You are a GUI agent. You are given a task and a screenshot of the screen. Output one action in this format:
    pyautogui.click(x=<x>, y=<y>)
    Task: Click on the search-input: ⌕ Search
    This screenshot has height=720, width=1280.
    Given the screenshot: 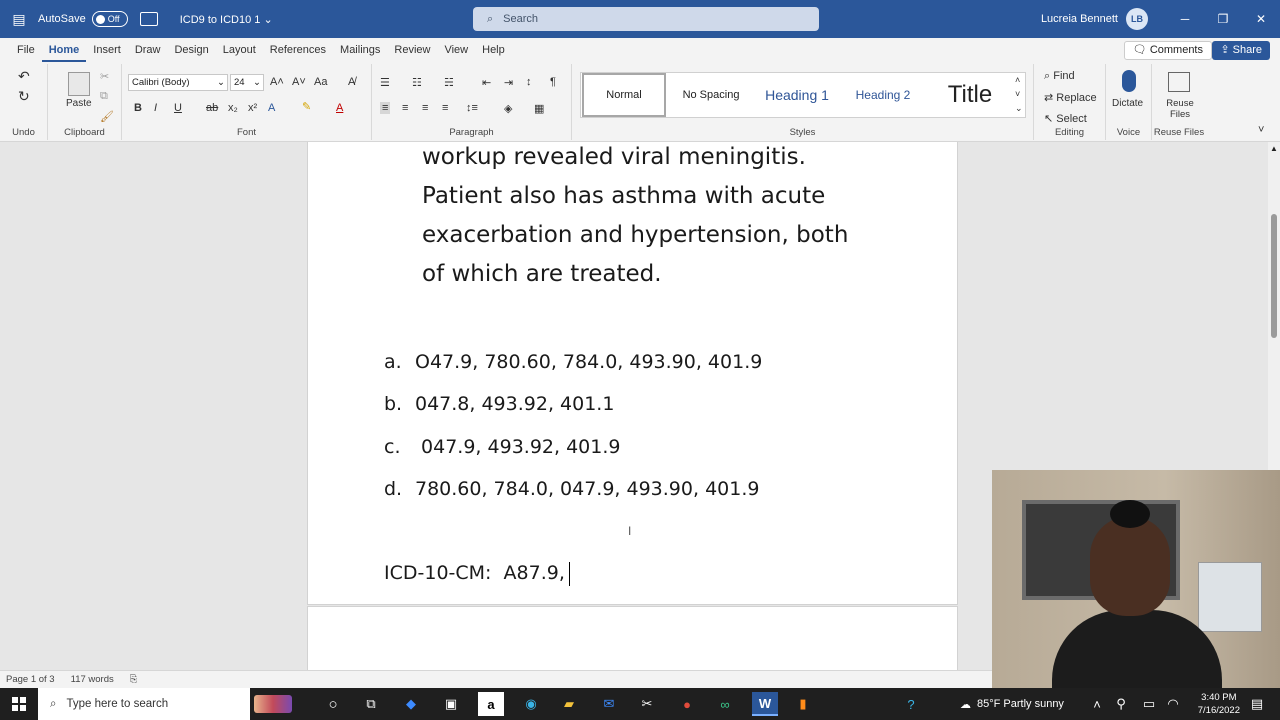 What is the action you would take?
    pyautogui.click(x=646, y=19)
    